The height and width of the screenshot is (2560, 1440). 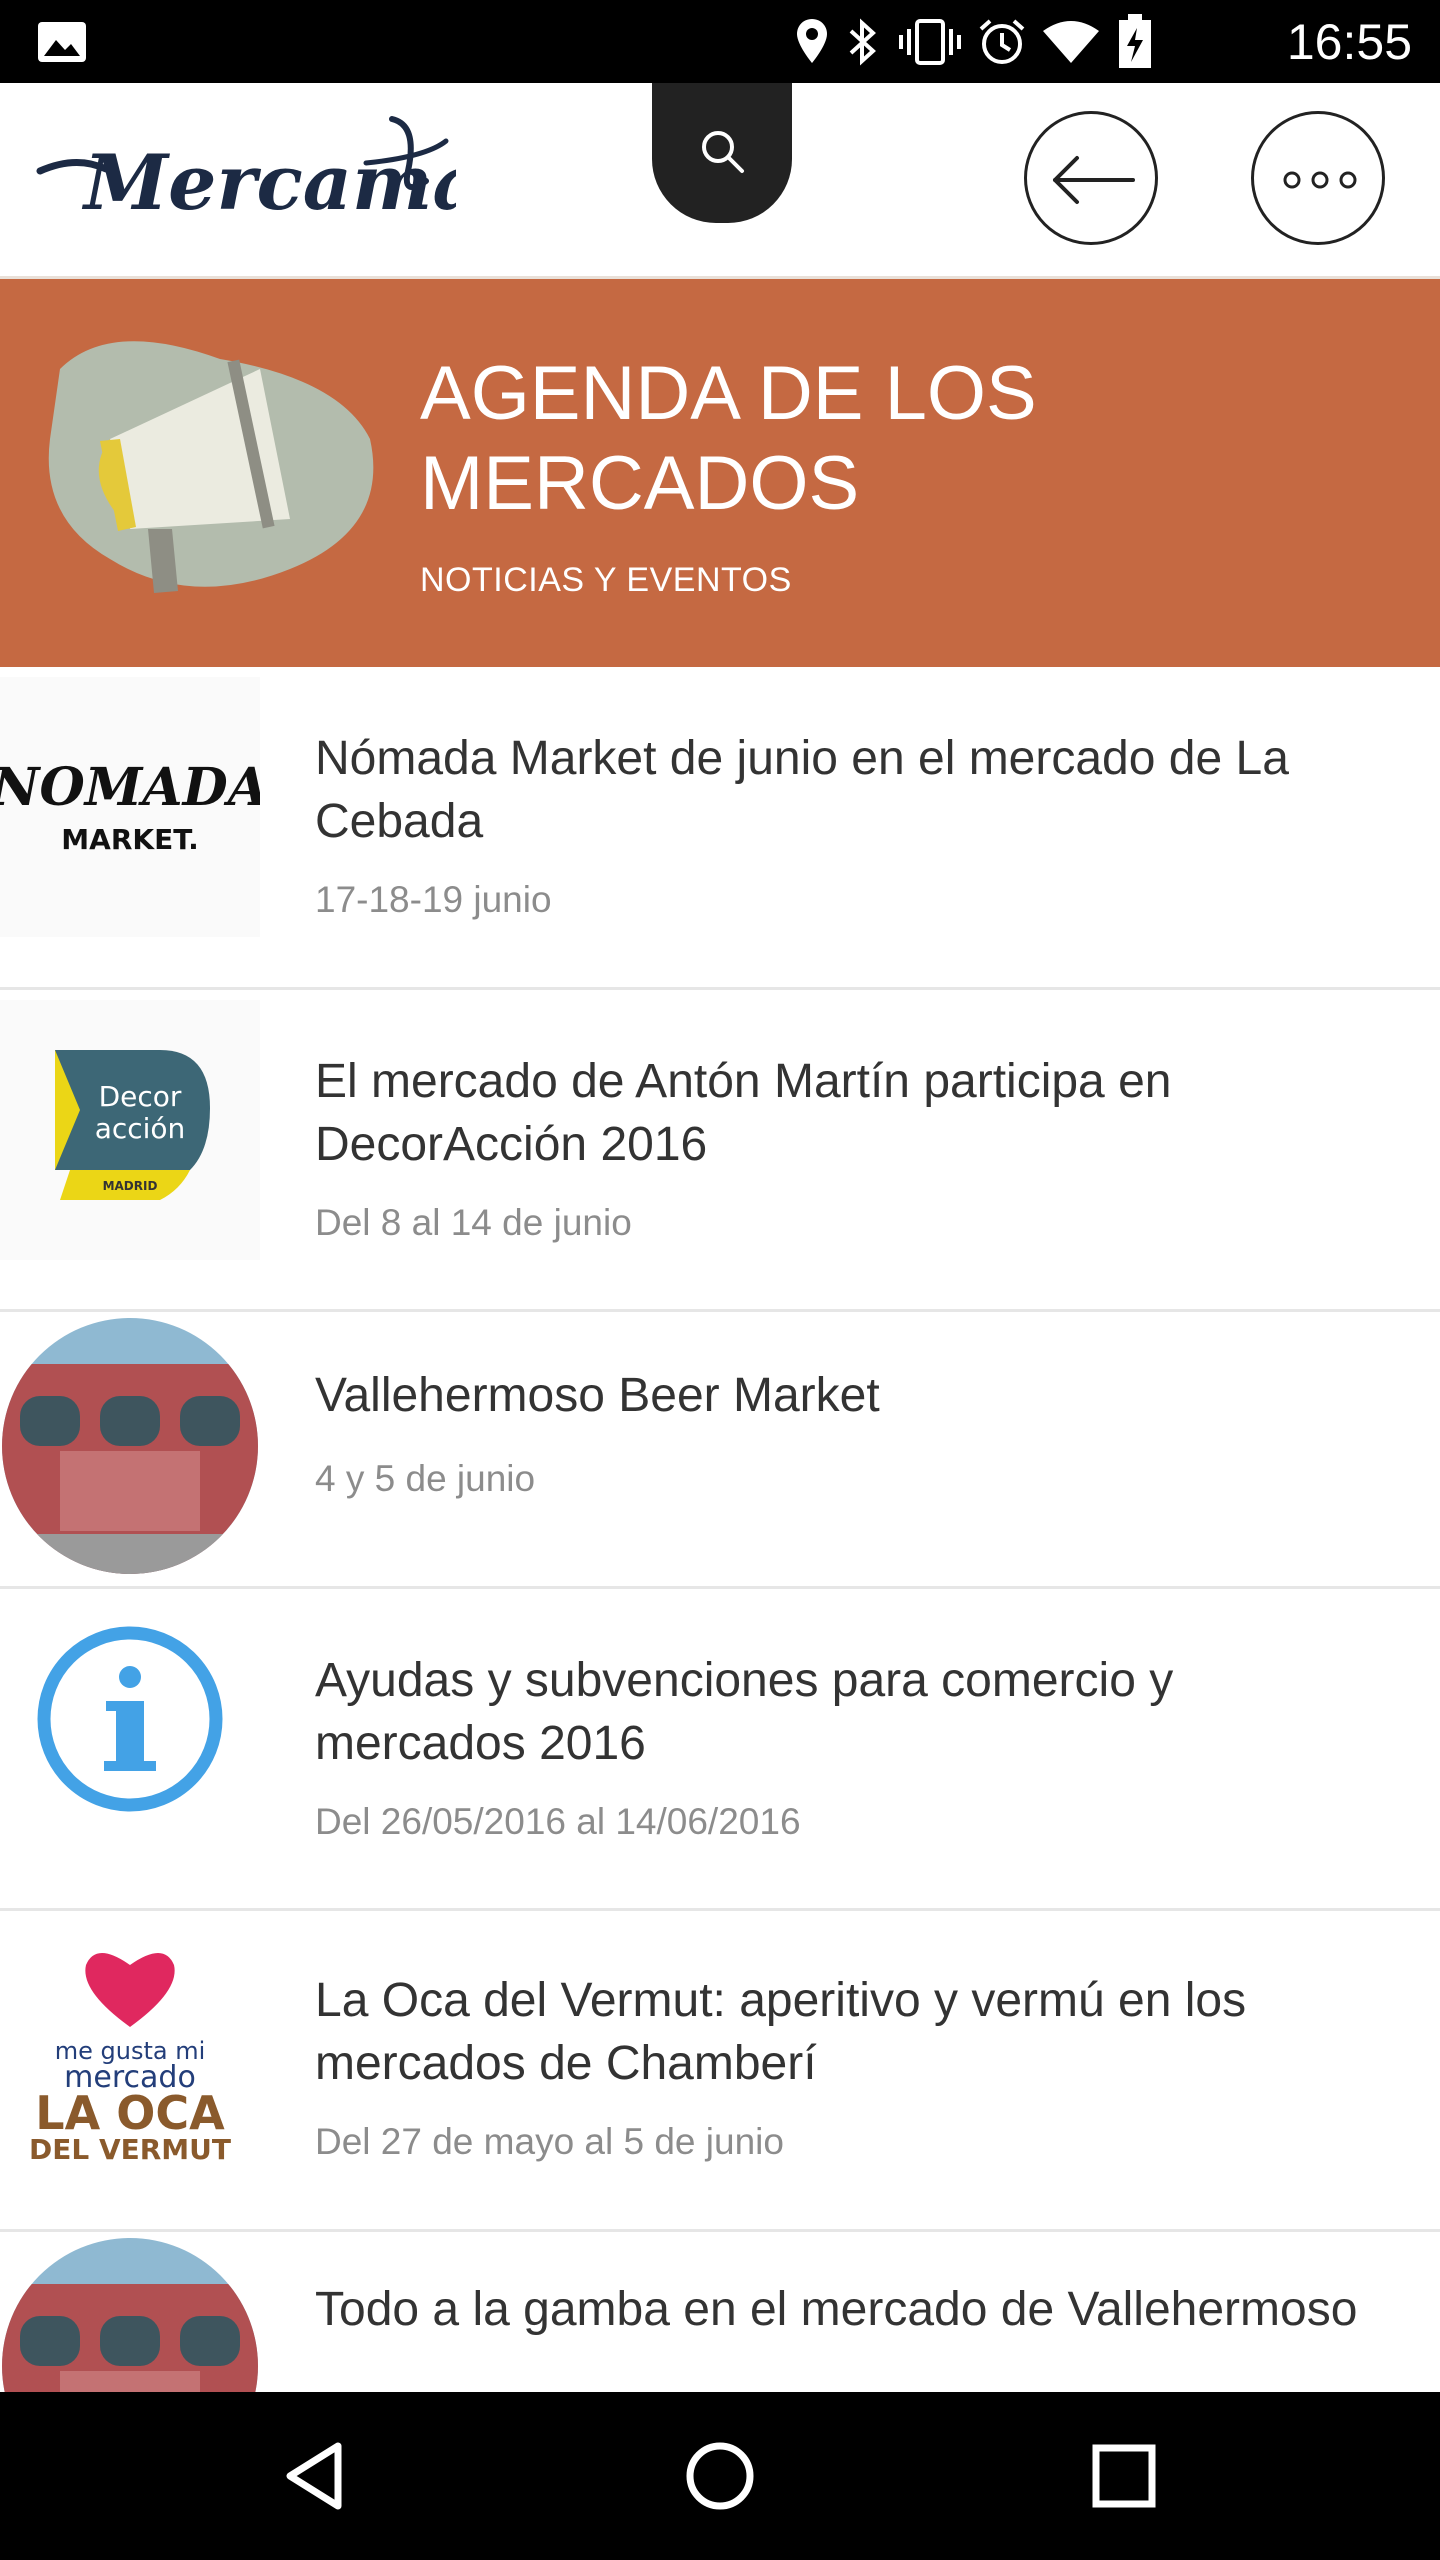 What do you see at coordinates (1349, 42) in the screenshot?
I see `clock-time: 16:55` at bounding box center [1349, 42].